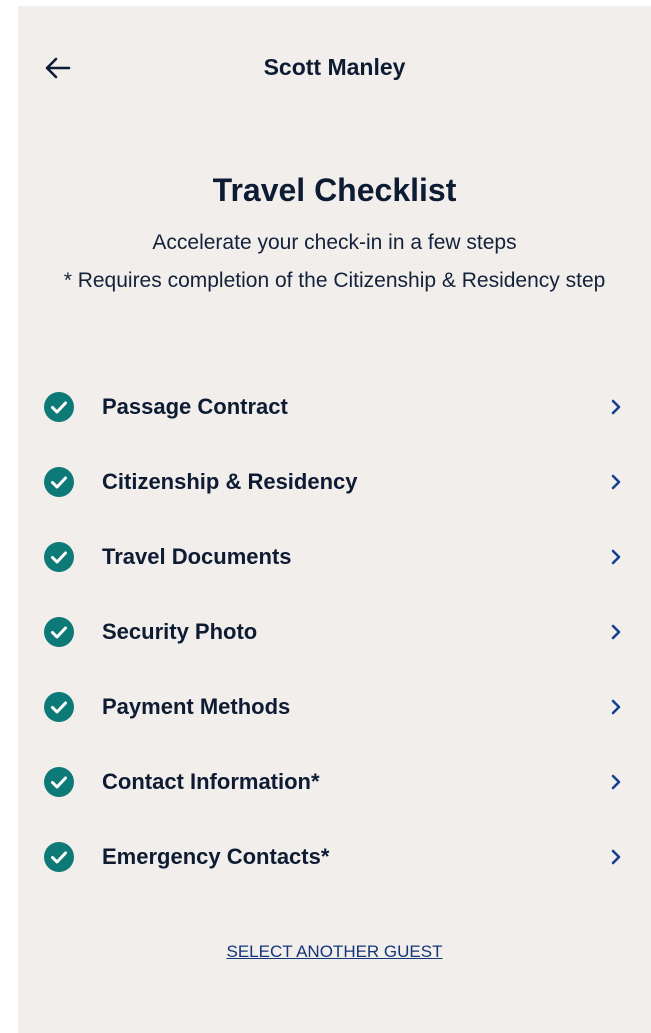  What do you see at coordinates (334, 242) in the screenshot?
I see `page-subtitle: Accelerate your check-in in a few steps` at bounding box center [334, 242].